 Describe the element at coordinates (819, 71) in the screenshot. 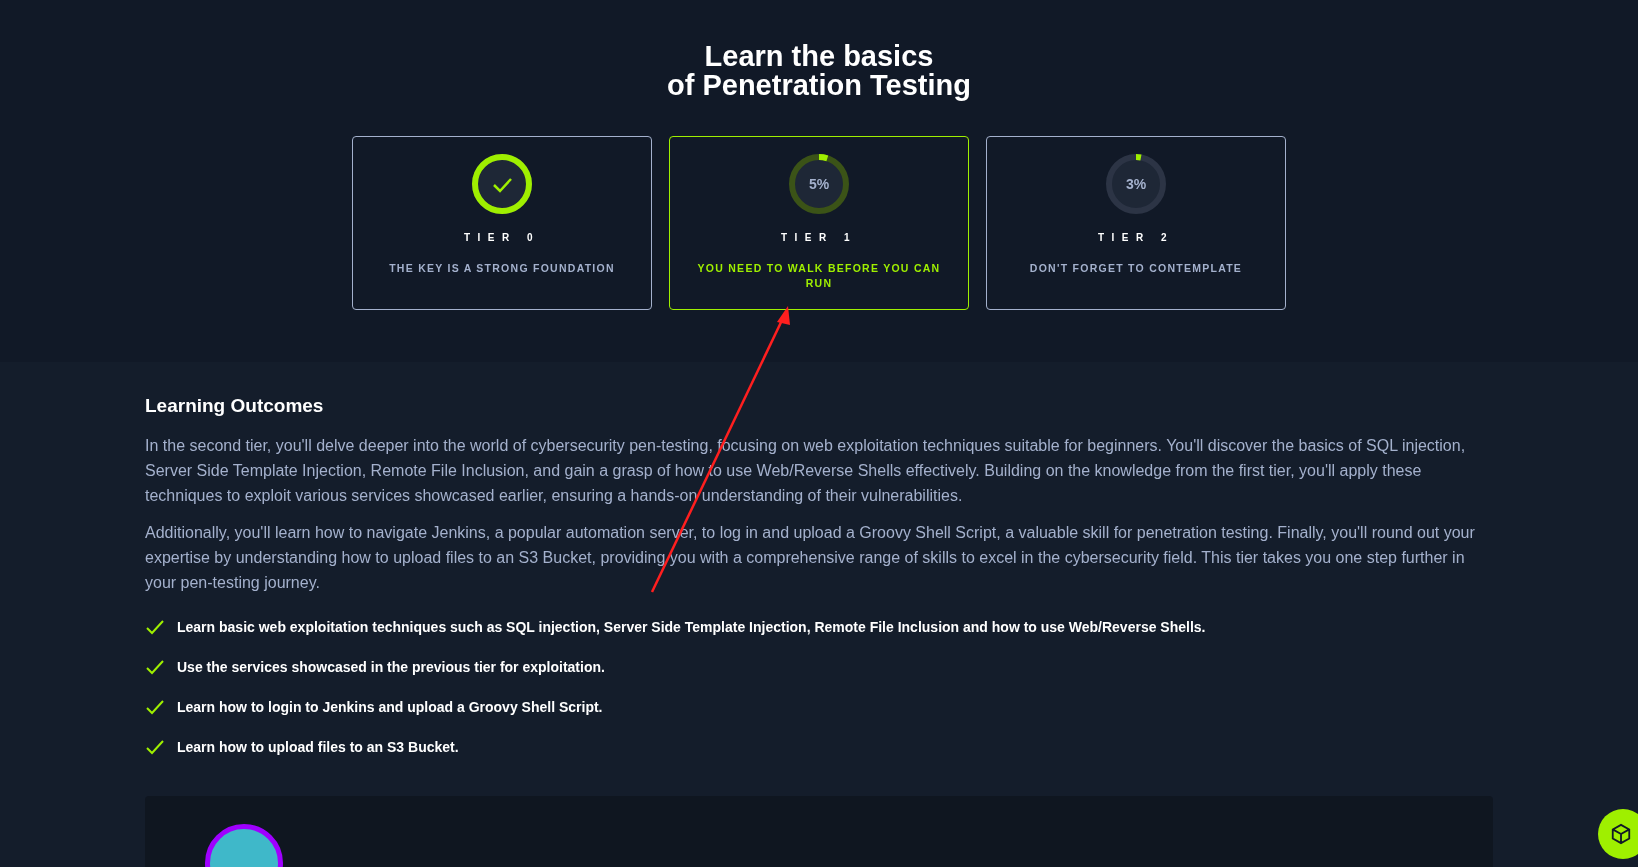

I see `page-title: Learn the basics of Penetration Testing` at that location.